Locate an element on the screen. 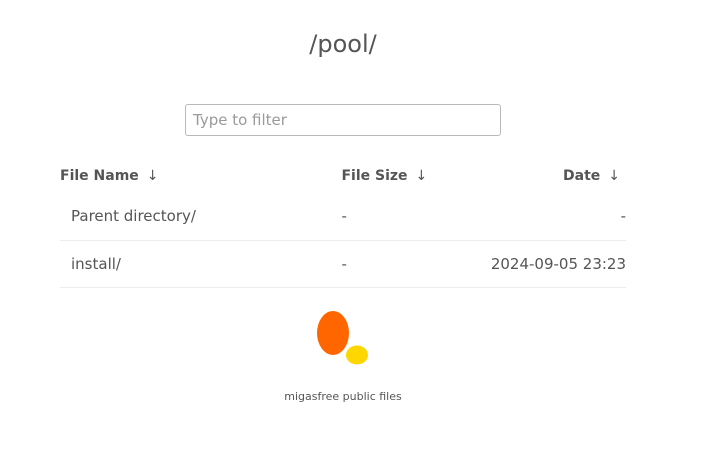 The width and height of the screenshot is (710, 463). column-header-date: Date ↓ is located at coordinates (558, 175).